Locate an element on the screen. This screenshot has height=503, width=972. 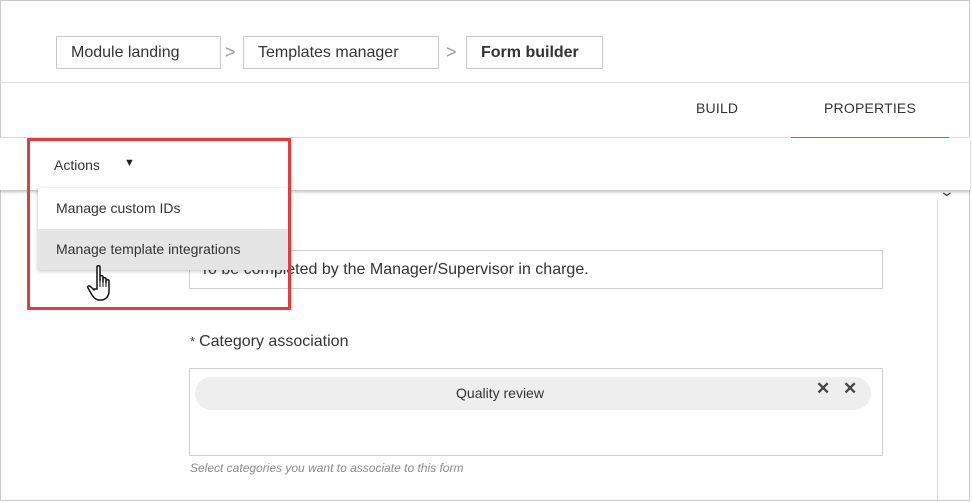
breadcrumb-module-landing: Module landing is located at coordinates (138, 52).